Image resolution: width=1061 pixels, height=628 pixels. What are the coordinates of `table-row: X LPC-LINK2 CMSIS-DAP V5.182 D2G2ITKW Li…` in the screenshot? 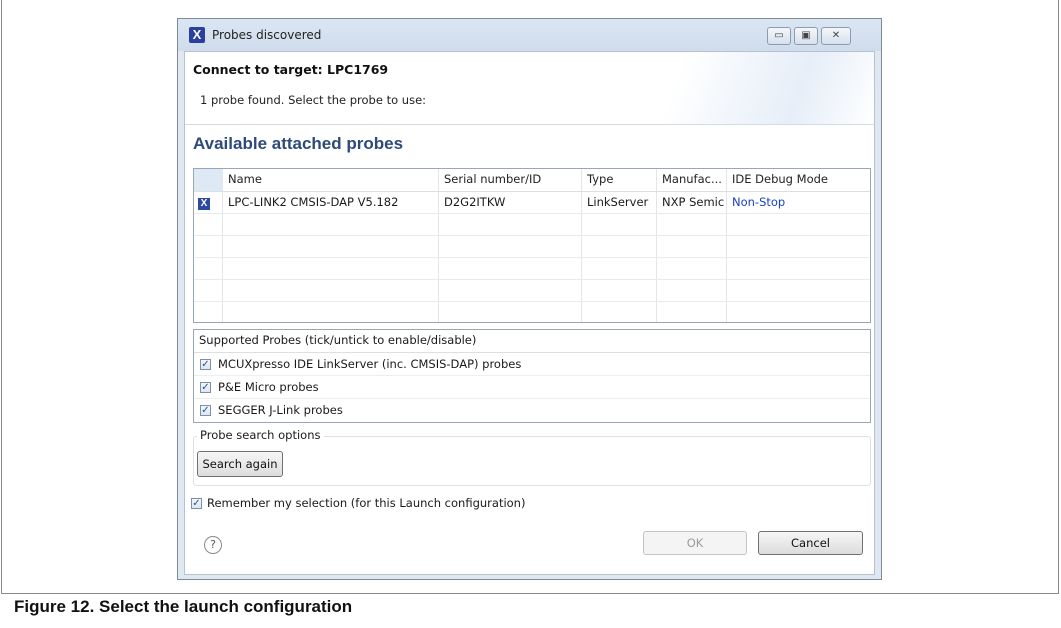 It's located at (532, 203).